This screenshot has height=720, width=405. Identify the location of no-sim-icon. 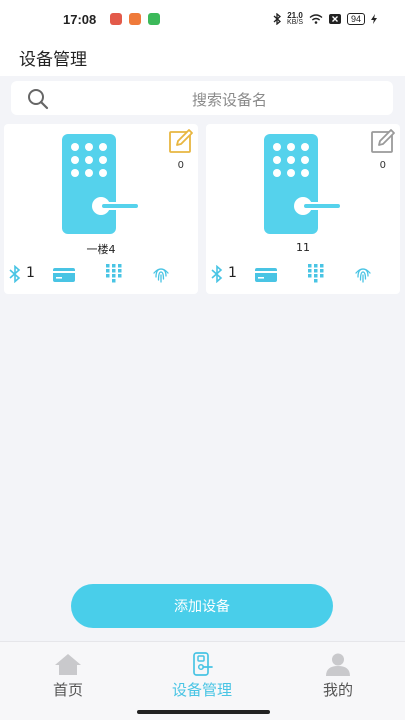
(334, 19).